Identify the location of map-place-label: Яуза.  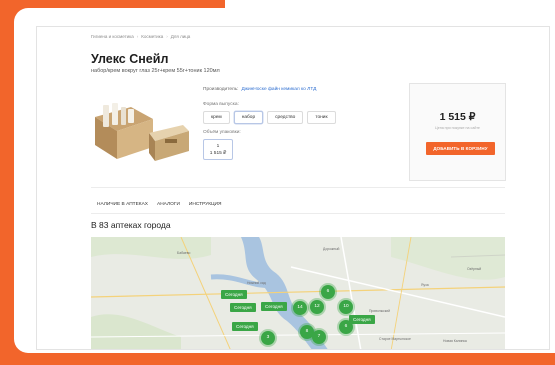
(425, 285).